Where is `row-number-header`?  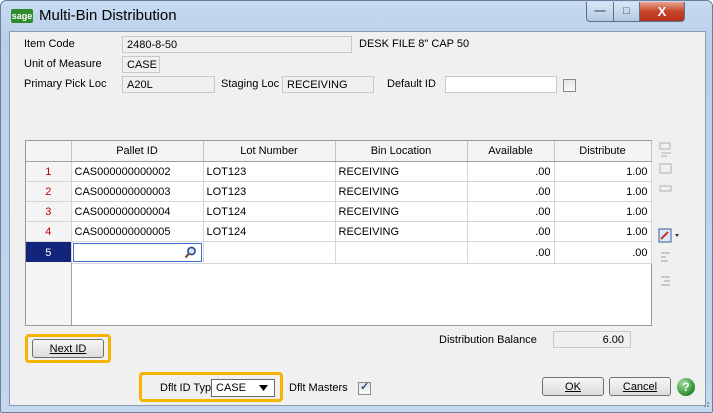 row-number-header is located at coordinates (49, 151).